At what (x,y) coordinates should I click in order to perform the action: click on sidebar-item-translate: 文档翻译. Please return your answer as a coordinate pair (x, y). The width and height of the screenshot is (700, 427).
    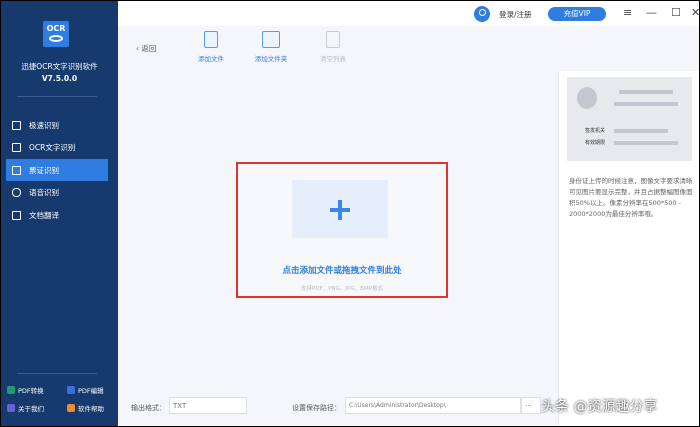
    Looking at the image, I should click on (57, 215).